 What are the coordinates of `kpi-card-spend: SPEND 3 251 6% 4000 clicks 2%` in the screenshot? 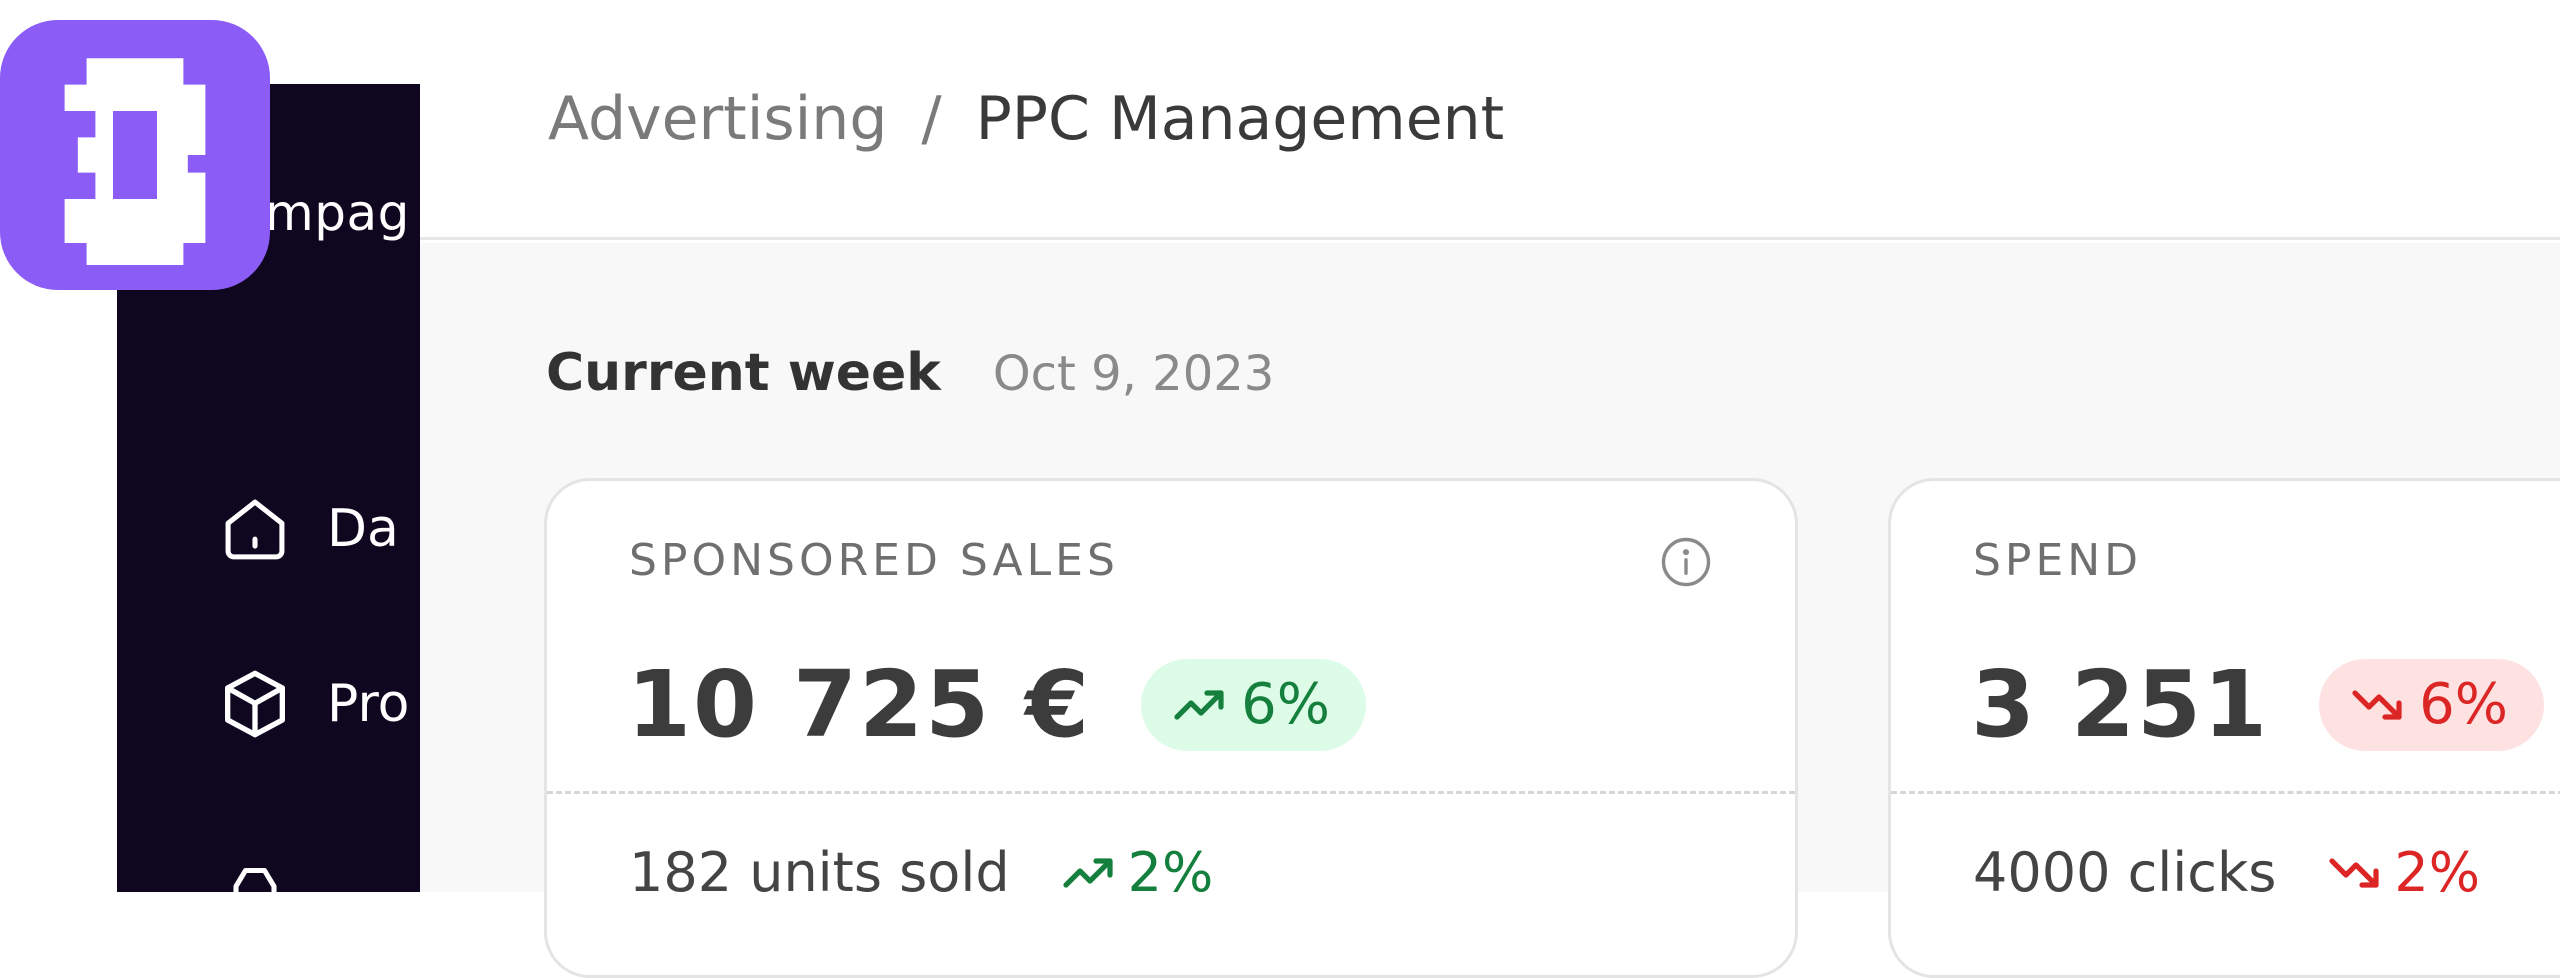 It's located at (2224, 728).